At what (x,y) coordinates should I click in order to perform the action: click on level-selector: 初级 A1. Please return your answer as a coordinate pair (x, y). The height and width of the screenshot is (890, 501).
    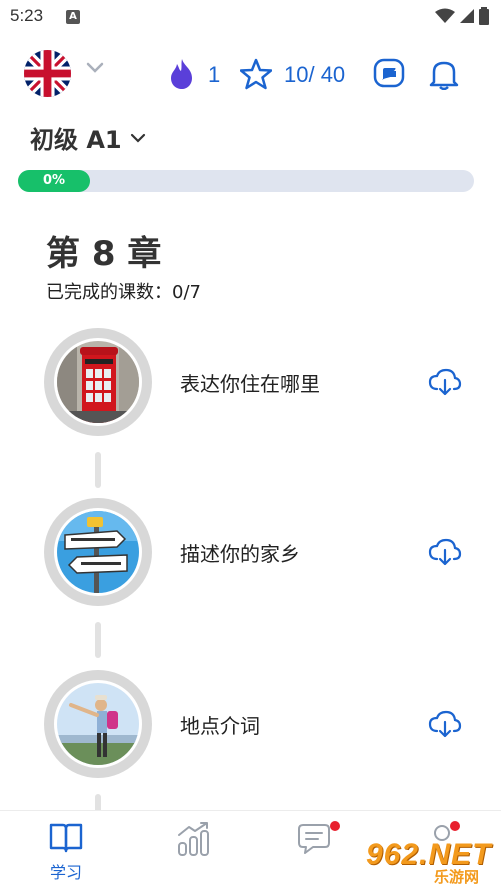
    Looking at the image, I should click on (88, 137).